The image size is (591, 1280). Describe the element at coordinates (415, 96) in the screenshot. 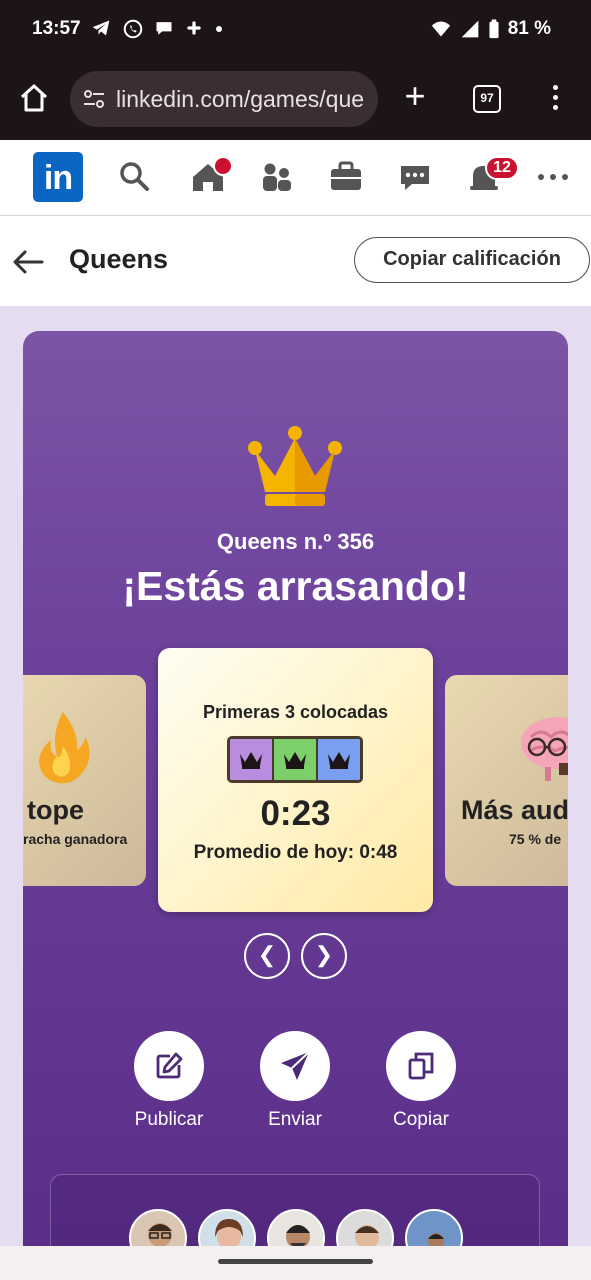

I see `new-tab-icon: +` at that location.